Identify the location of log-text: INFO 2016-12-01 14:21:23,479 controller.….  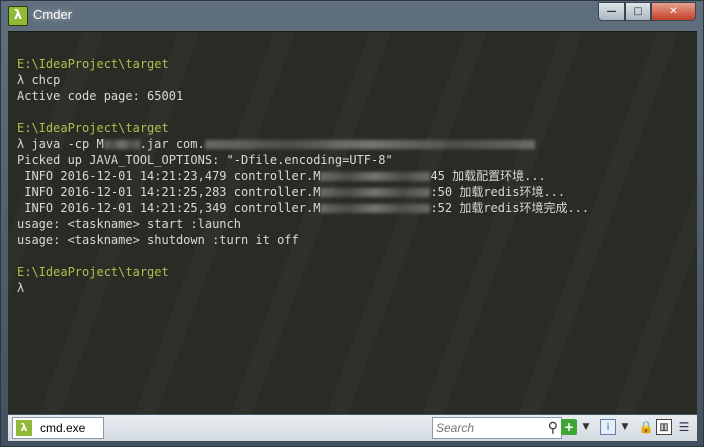
(169, 176).